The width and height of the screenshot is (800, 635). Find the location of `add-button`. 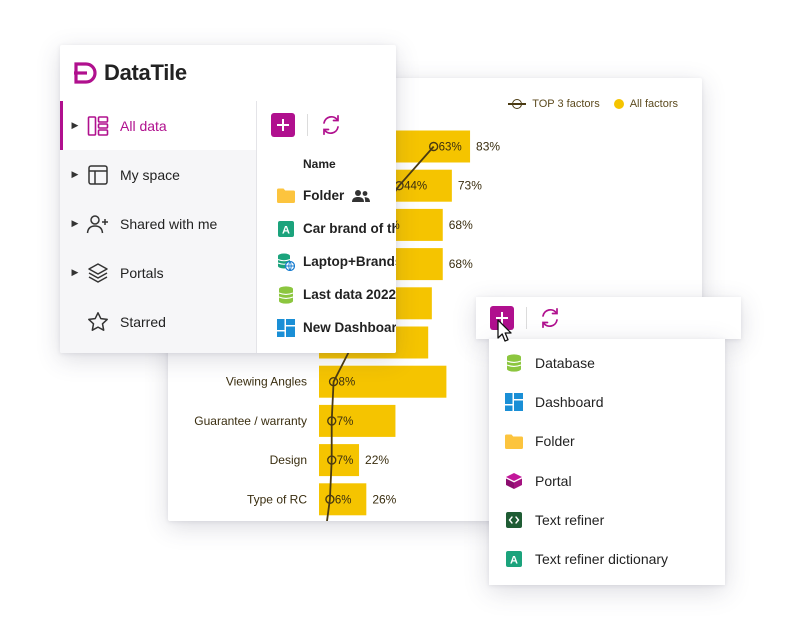

add-button is located at coordinates (283, 125).